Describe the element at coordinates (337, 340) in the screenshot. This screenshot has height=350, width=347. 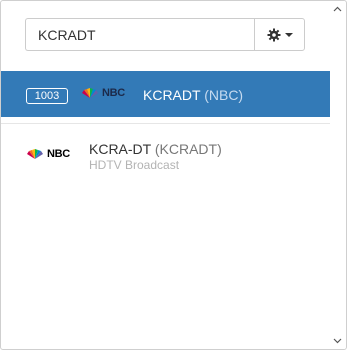
I see `chevron-down-icon` at that location.